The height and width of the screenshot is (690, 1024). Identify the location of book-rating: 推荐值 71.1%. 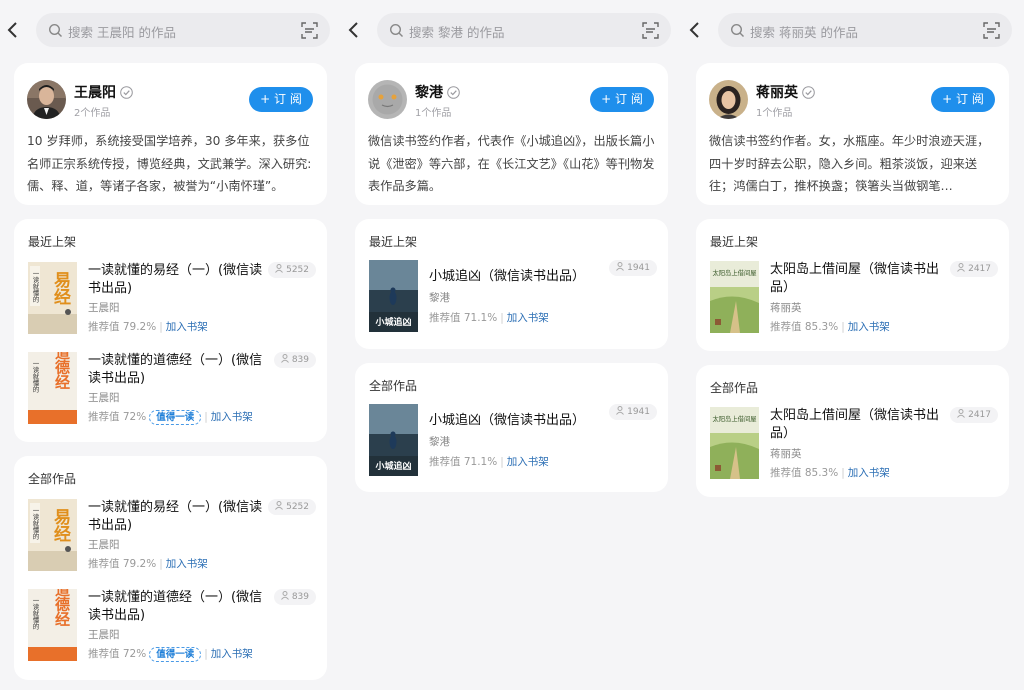
(463, 462).